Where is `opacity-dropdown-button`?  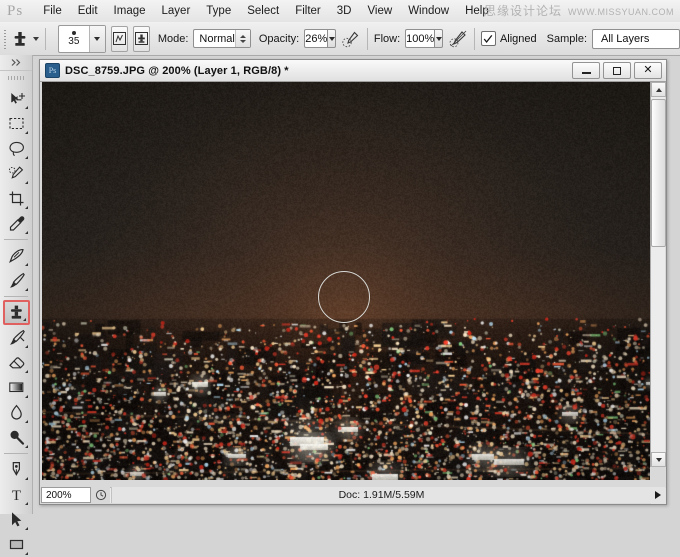 opacity-dropdown-button is located at coordinates (332, 38).